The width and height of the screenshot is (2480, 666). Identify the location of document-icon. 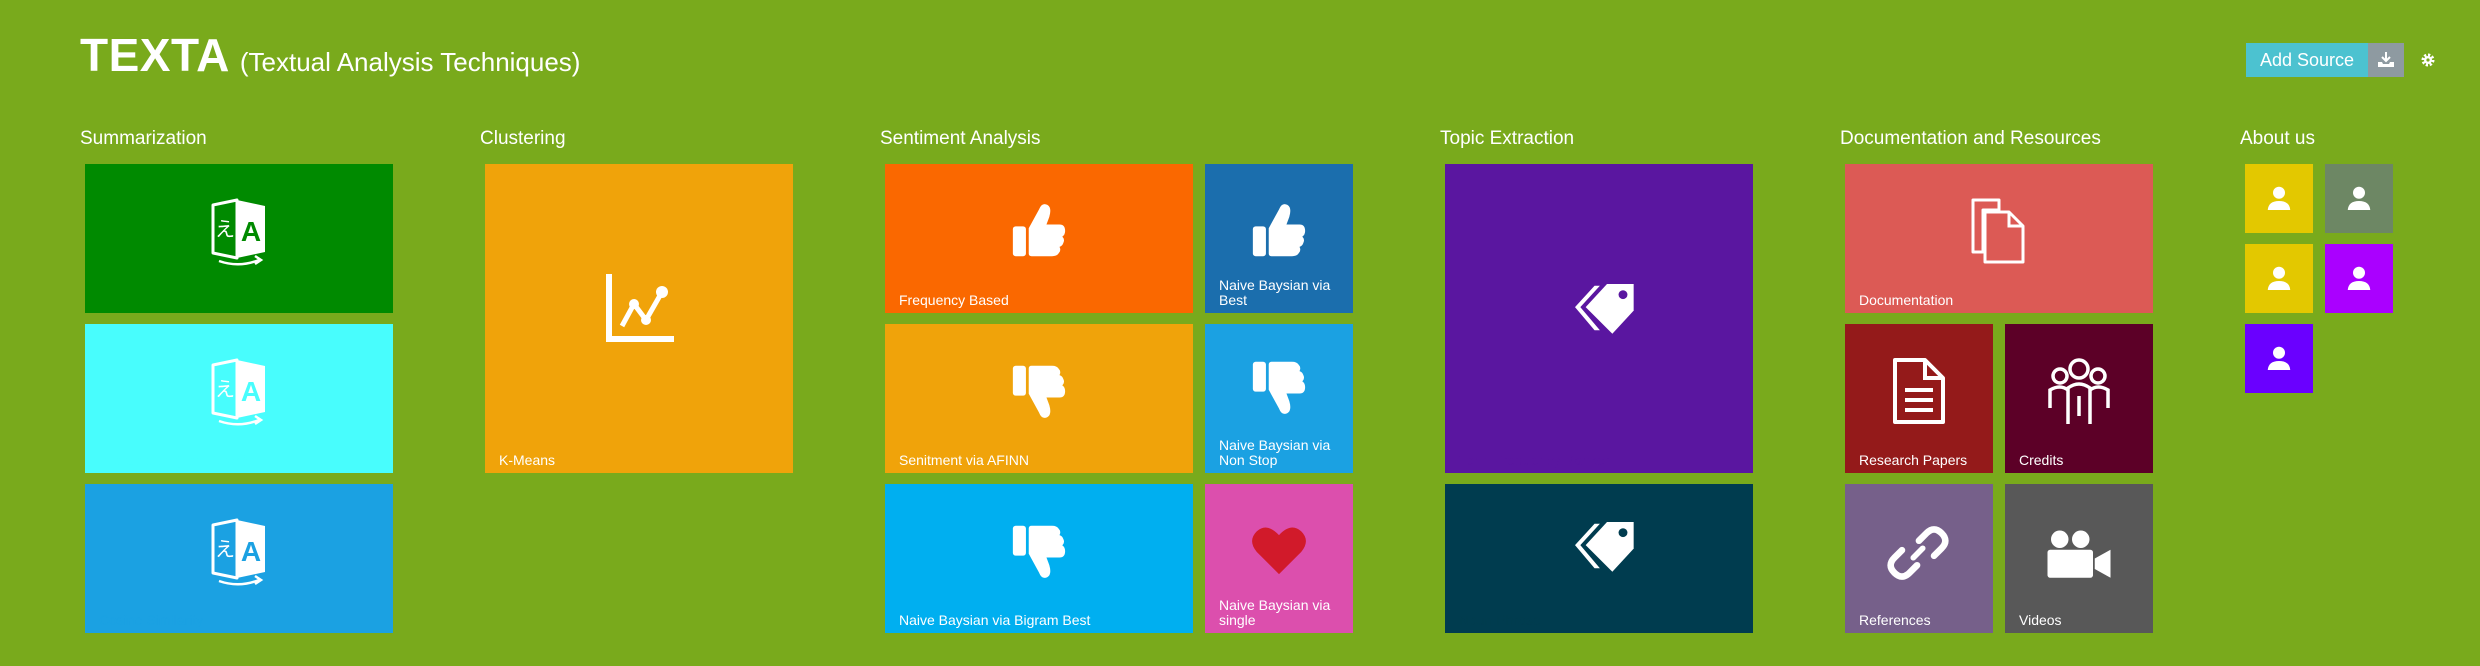
(1919, 391).